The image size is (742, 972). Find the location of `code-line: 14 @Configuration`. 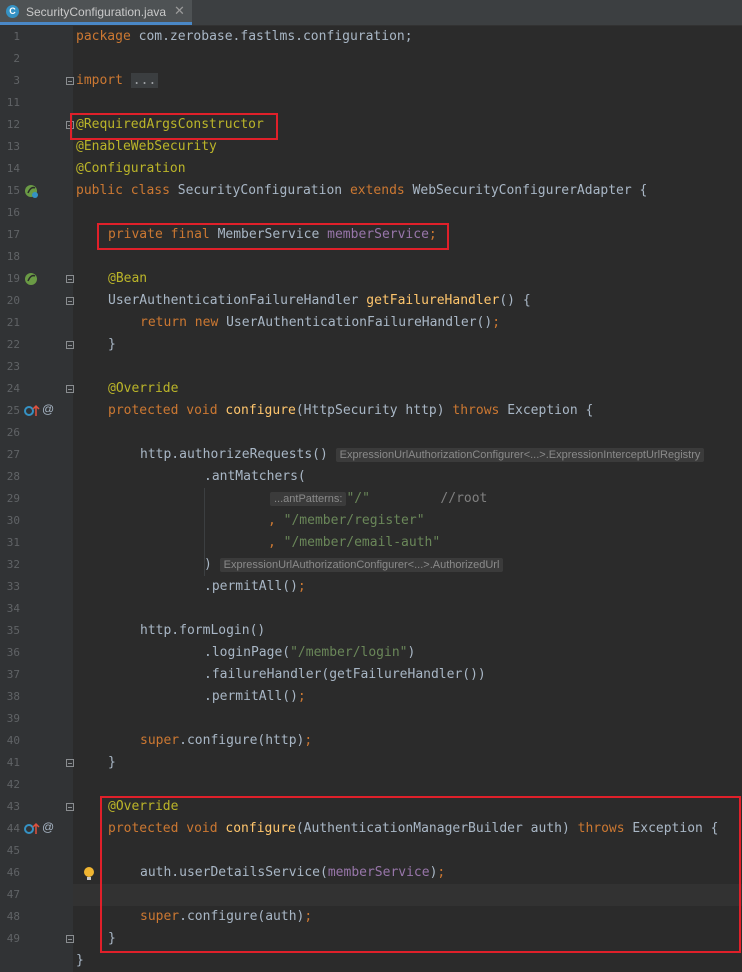

code-line: 14 @Configuration is located at coordinates (371, 169).